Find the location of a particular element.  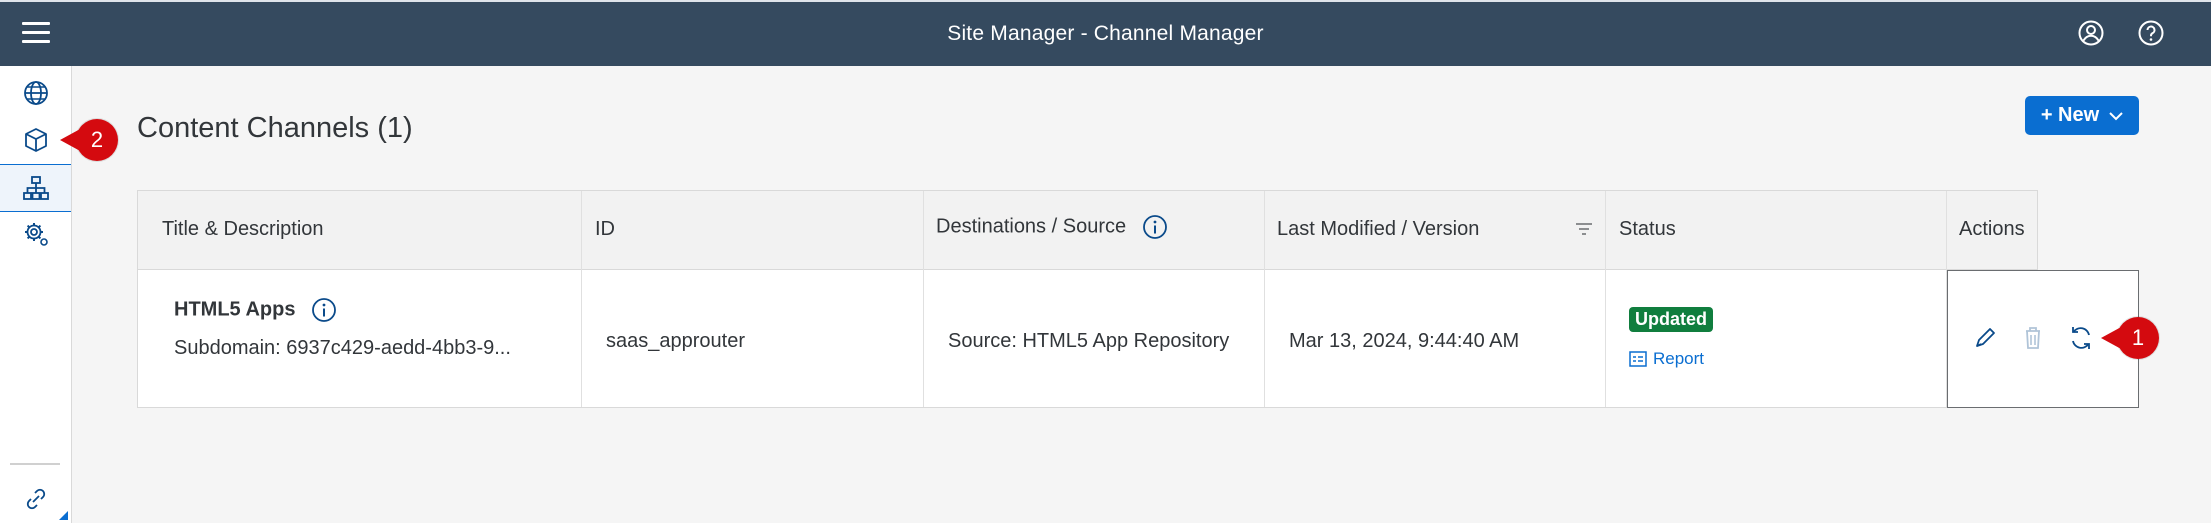

shell-title: Site Manager - Channel Manager is located at coordinates (1105, 33).